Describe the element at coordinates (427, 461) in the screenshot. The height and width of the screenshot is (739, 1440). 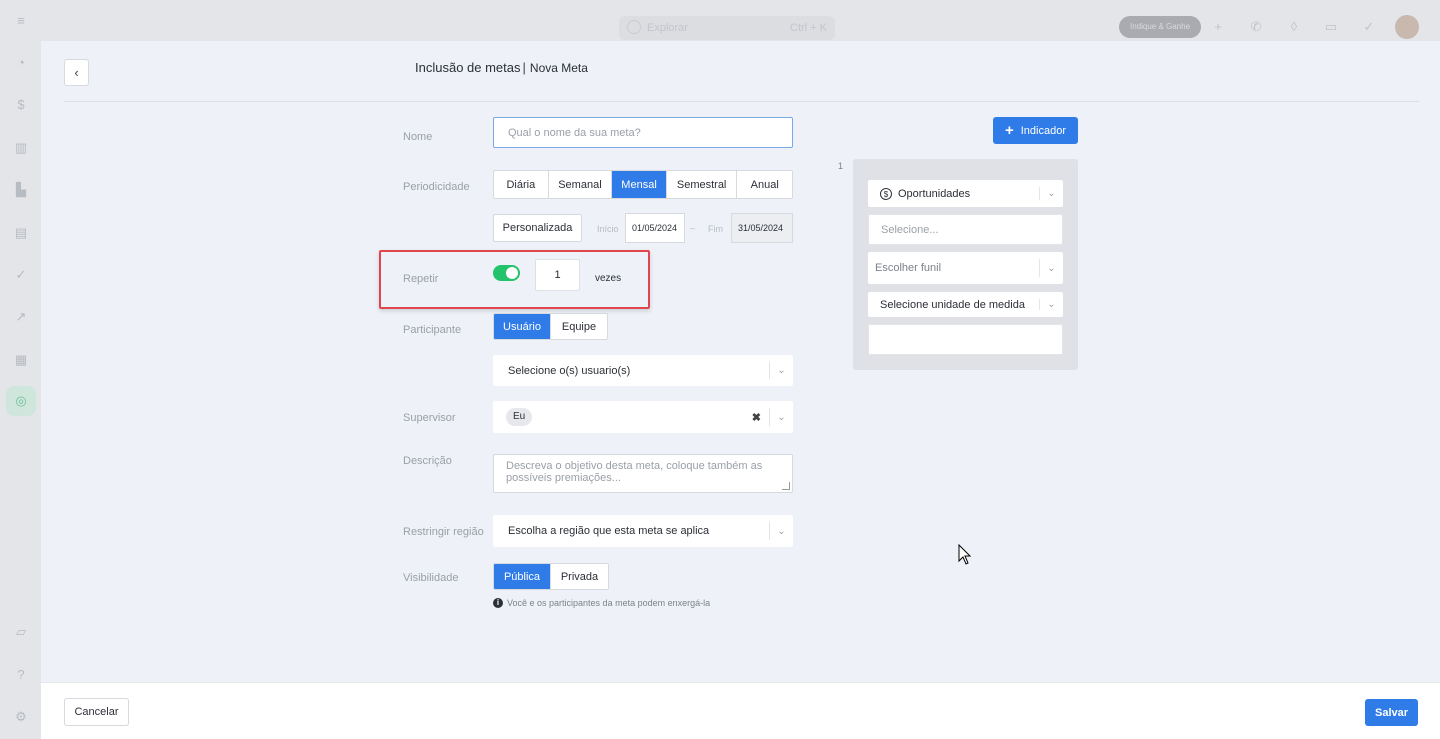
I see `description-label: Descrição` at that location.